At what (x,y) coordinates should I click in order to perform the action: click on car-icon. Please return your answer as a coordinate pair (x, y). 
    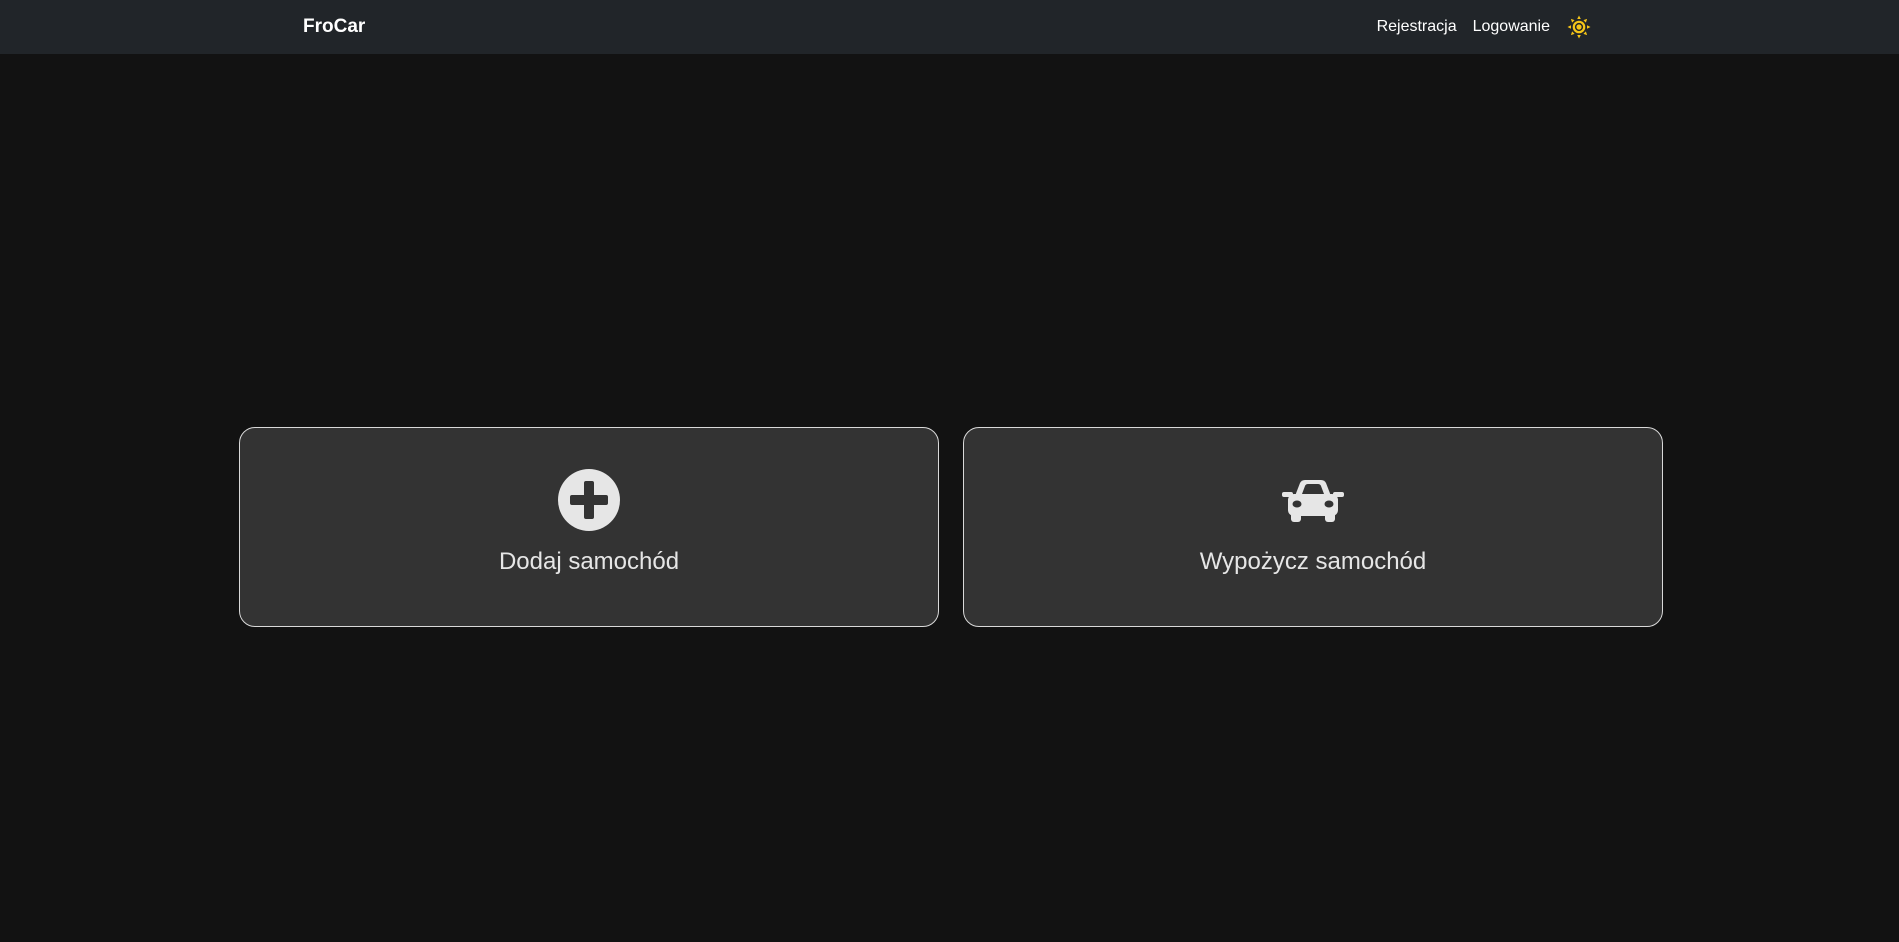
    Looking at the image, I should click on (1313, 500).